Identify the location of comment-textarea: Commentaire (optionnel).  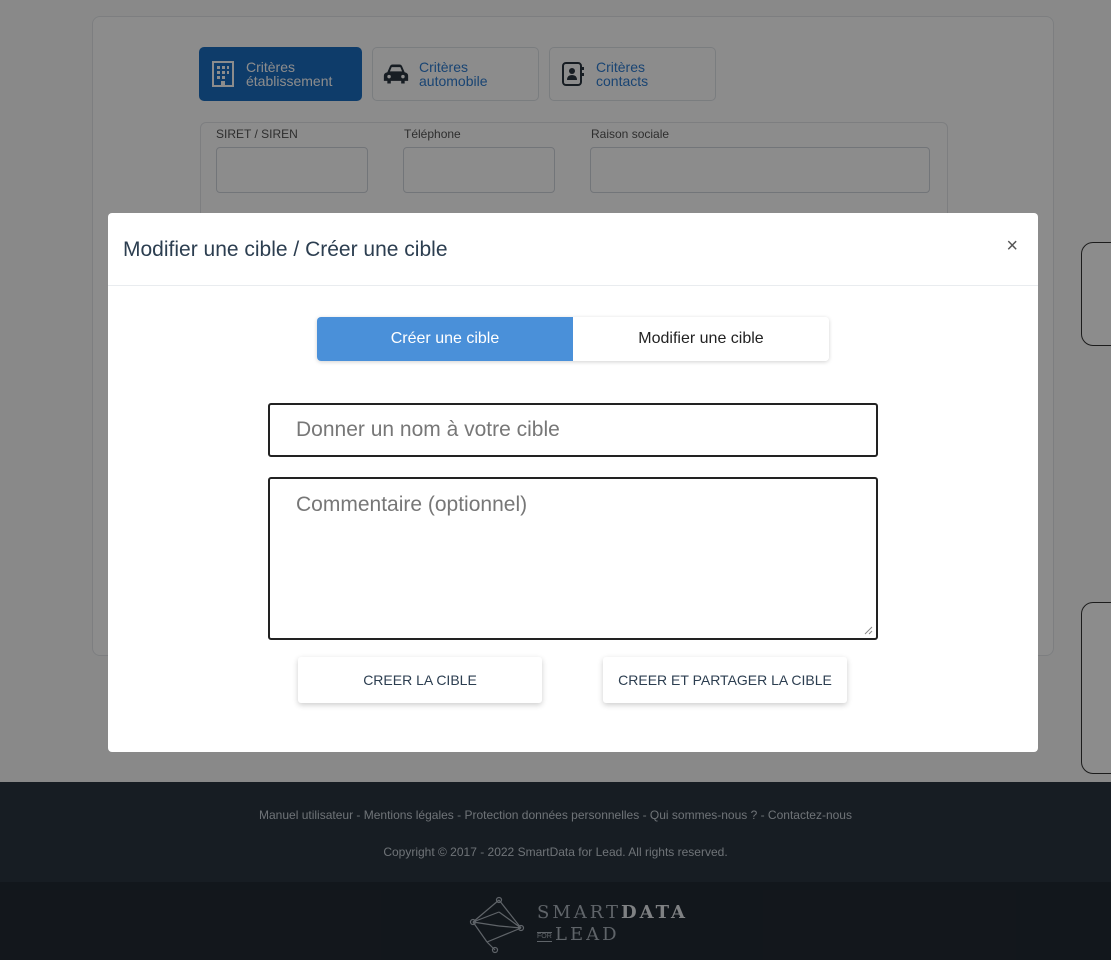
(573, 558).